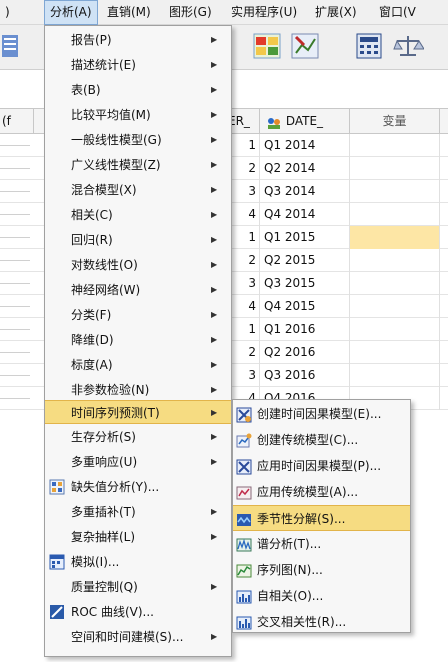 This screenshot has height=662, width=448. Describe the element at coordinates (116, 165) in the screenshot. I see `menu-item-label: 广义线性模型(Z)` at that location.